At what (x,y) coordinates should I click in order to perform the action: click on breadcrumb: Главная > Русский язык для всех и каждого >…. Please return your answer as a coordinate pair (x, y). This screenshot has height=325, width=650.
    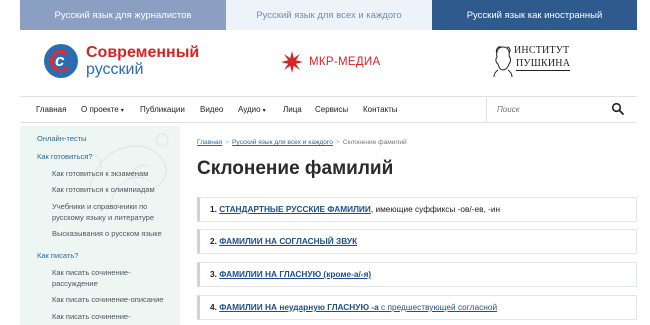
    Looking at the image, I should click on (302, 142).